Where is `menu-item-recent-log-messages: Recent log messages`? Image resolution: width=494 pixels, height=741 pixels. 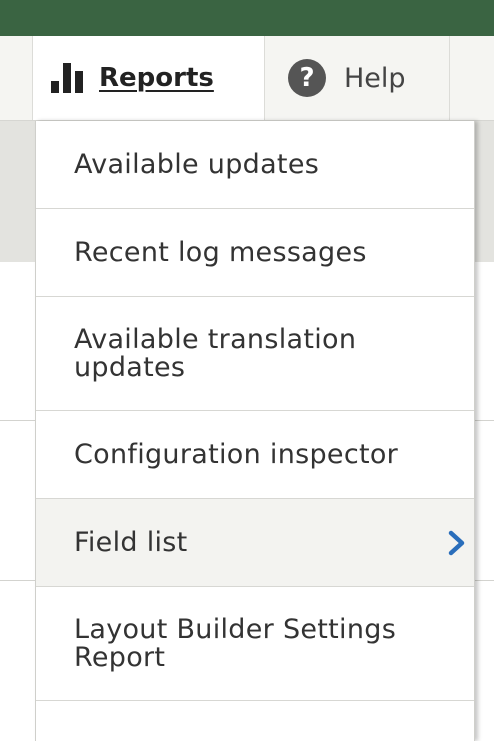
menu-item-recent-log-messages: Recent log messages is located at coordinates (255, 253).